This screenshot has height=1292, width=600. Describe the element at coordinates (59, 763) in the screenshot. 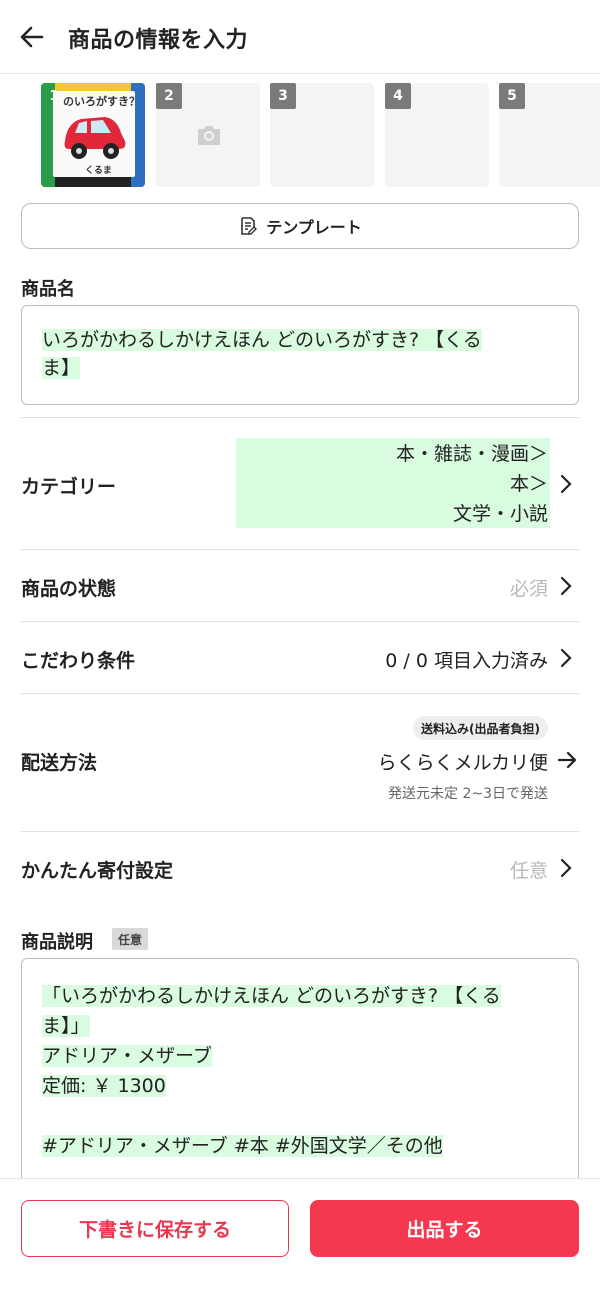

I see `shipping-label: 配送方法` at that location.